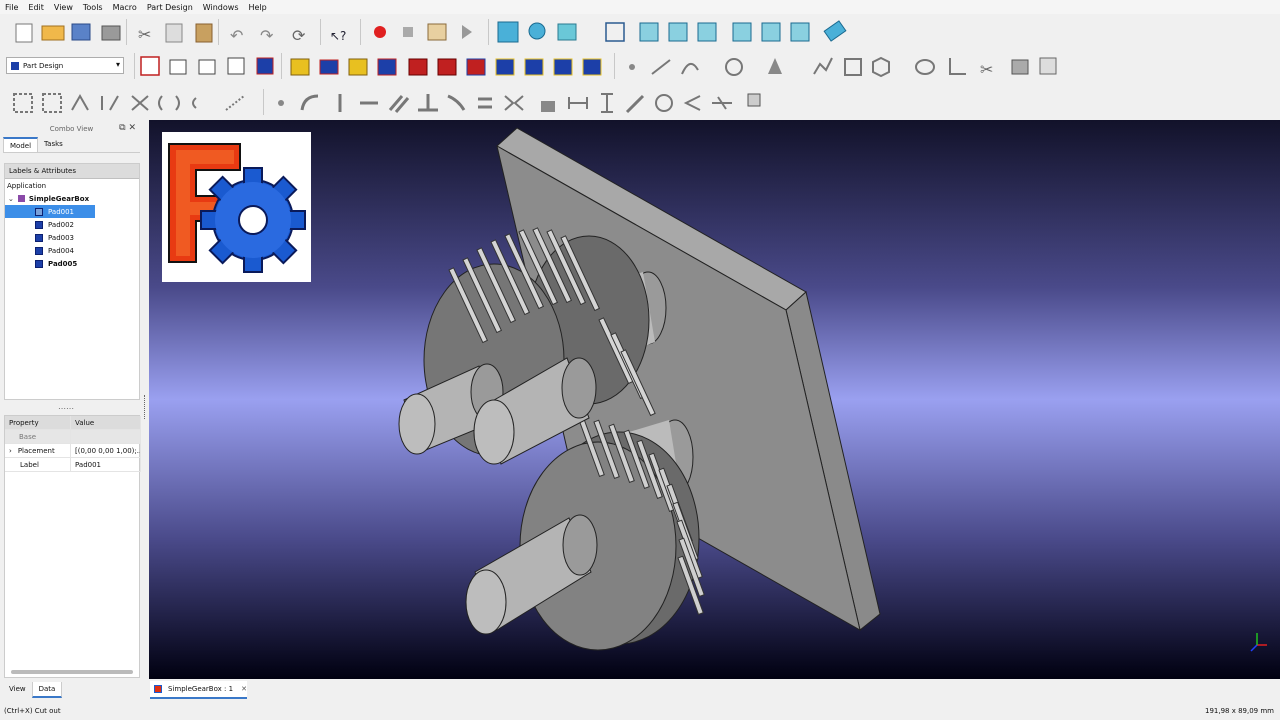  What do you see at coordinates (267, 35) in the screenshot?
I see `redo-icon: ↷` at bounding box center [267, 35].